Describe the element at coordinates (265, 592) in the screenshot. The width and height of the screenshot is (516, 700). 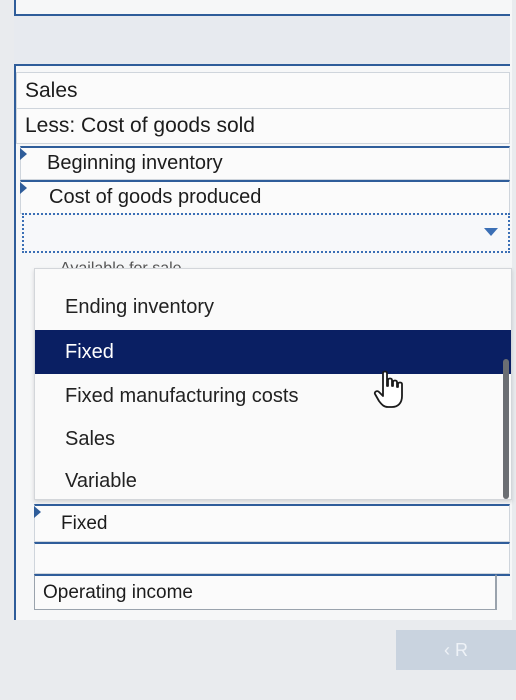
I see `operating-income-row: Operating income` at that location.